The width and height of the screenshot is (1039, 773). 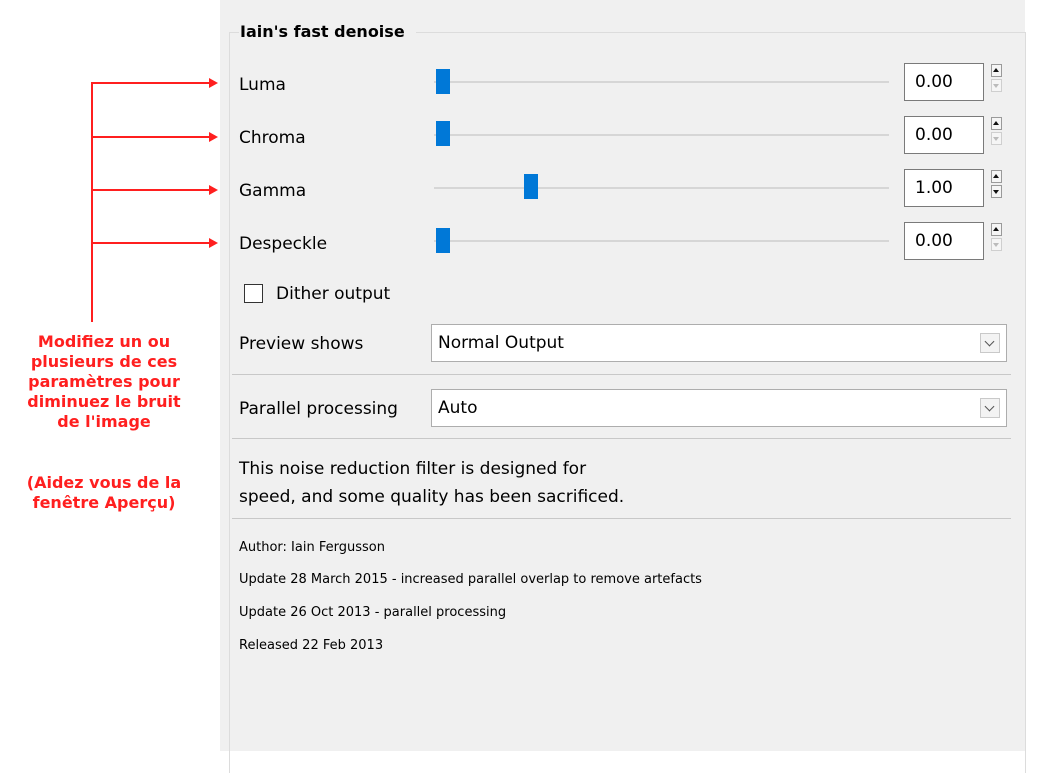 What do you see at coordinates (272, 138) in the screenshot?
I see `chroma-label: Chroma` at bounding box center [272, 138].